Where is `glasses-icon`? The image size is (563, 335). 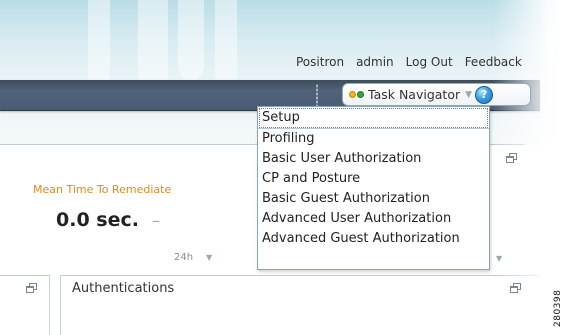 glasses-icon is located at coordinates (357, 94).